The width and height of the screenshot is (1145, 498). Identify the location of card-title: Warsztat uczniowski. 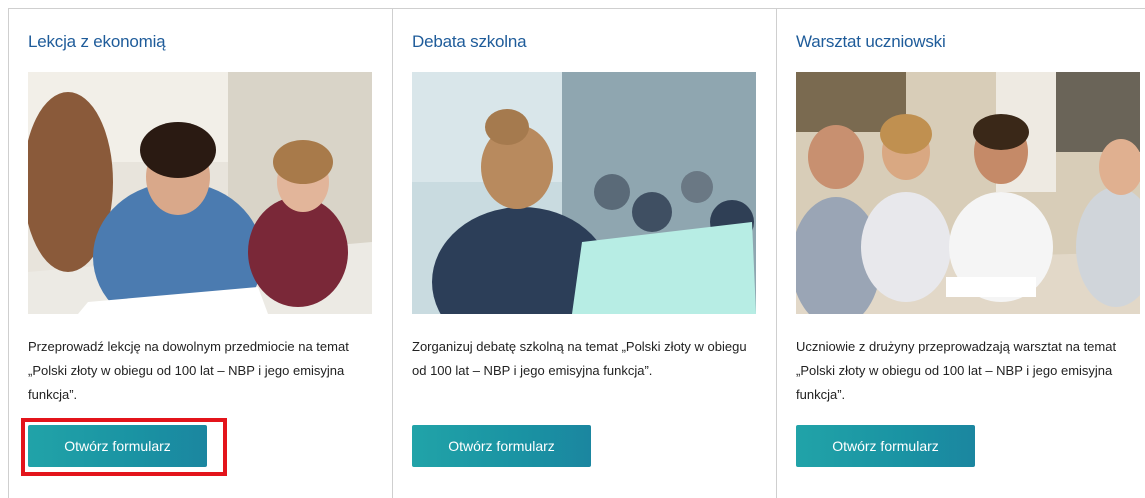
(871, 41).